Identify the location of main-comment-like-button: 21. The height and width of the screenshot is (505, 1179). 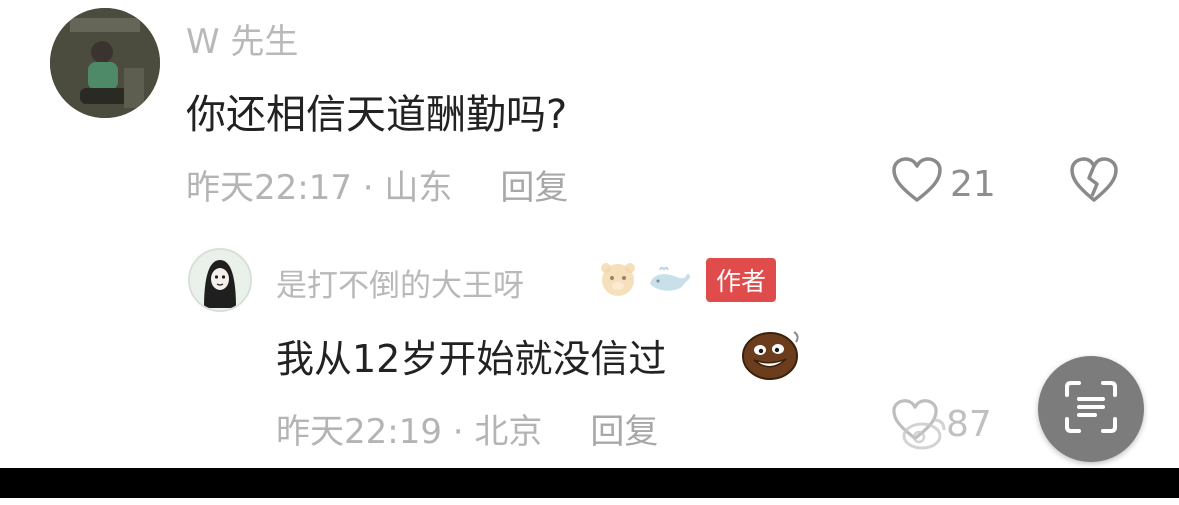
(943, 184).